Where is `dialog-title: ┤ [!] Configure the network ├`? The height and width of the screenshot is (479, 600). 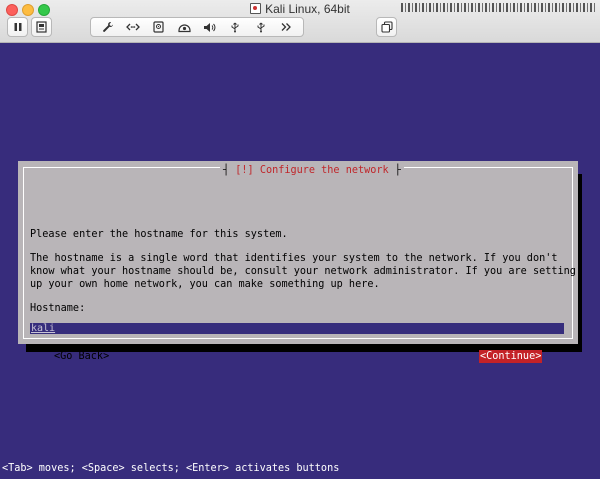
dialog-title: ┤ [!] Configure the network ├ is located at coordinates (312, 171).